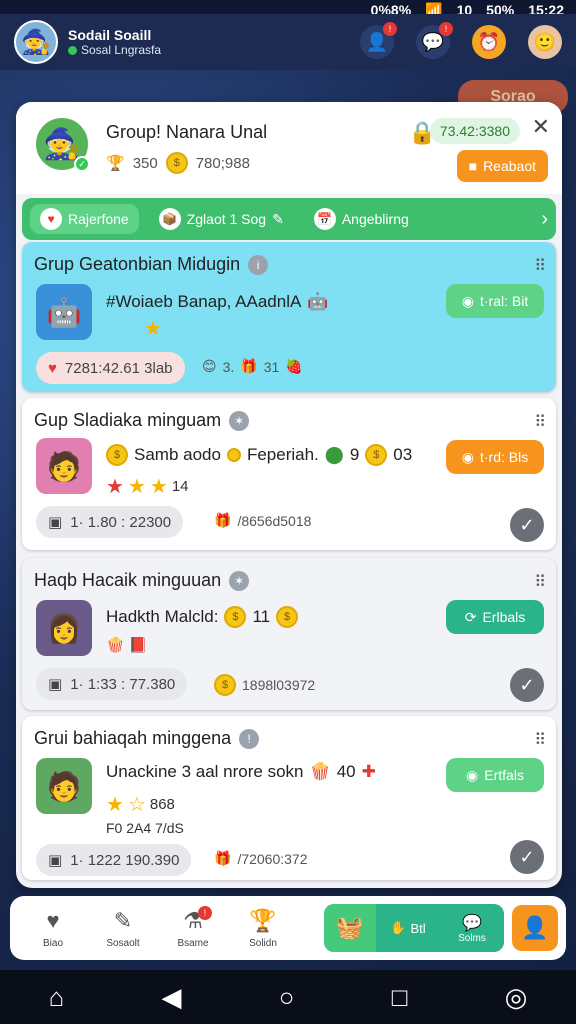 The image size is (576, 1024). I want to click on group-avatar: 🧙 ✓, so click(62, 144).